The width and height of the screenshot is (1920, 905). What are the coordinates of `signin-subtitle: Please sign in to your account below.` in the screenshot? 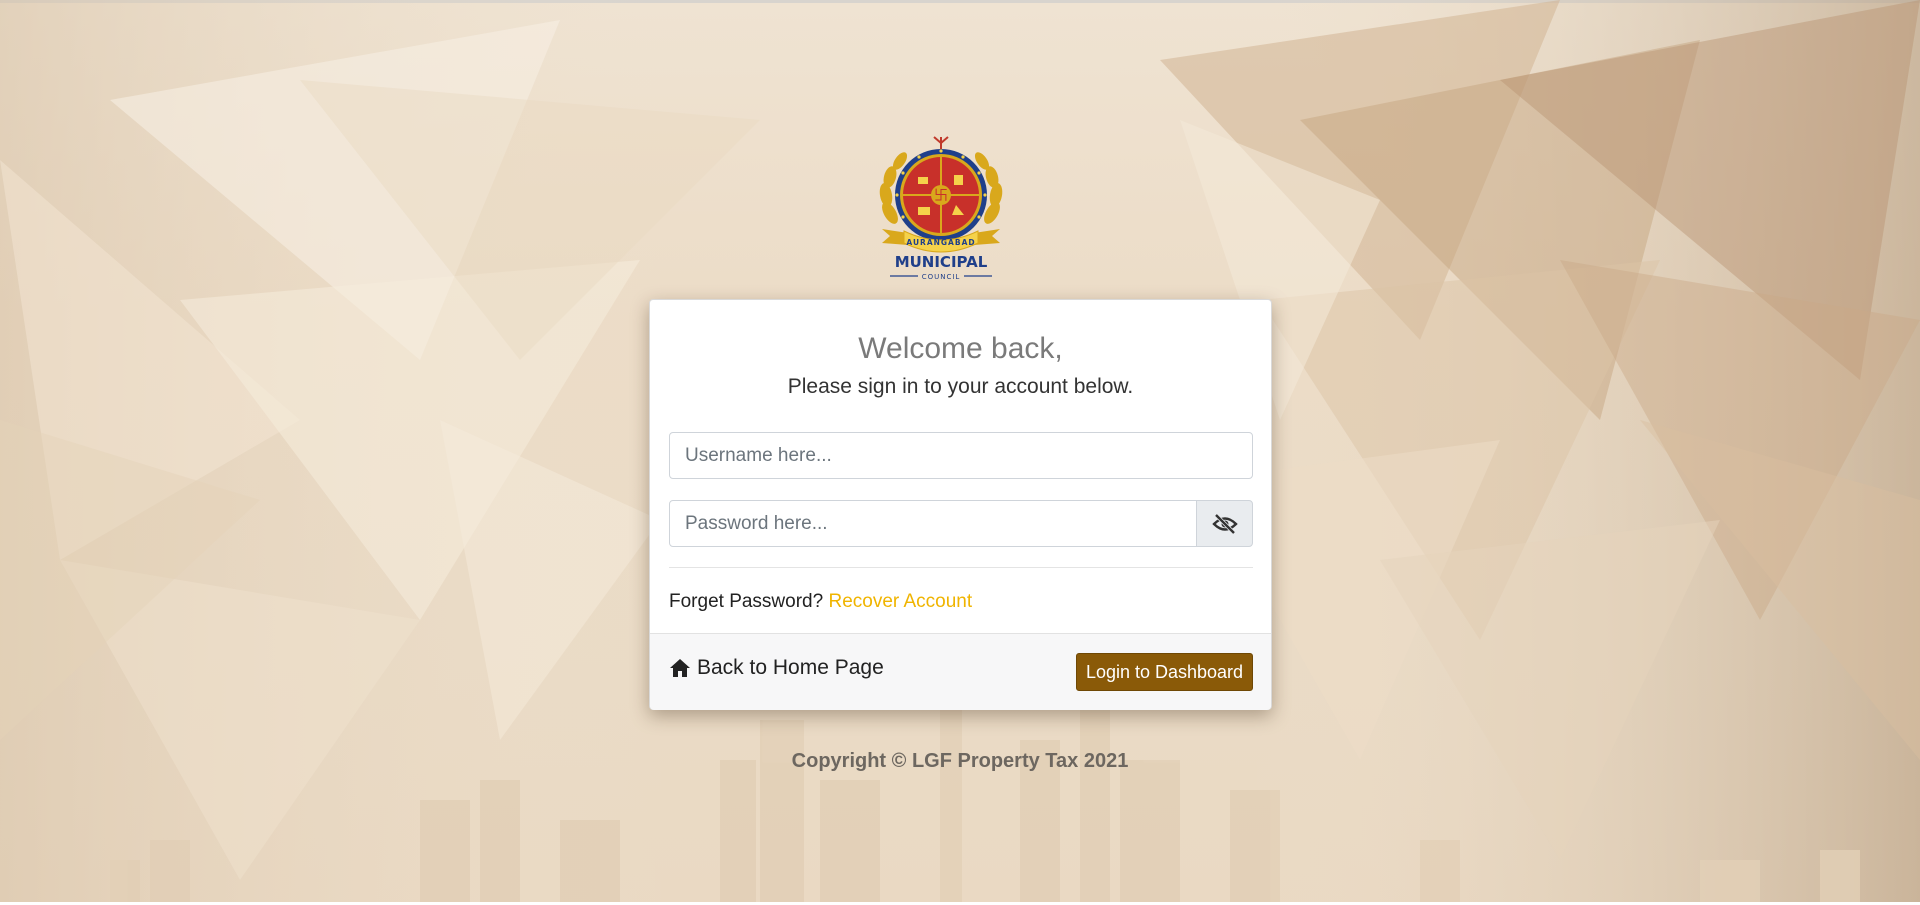 It's located at (960, 386).